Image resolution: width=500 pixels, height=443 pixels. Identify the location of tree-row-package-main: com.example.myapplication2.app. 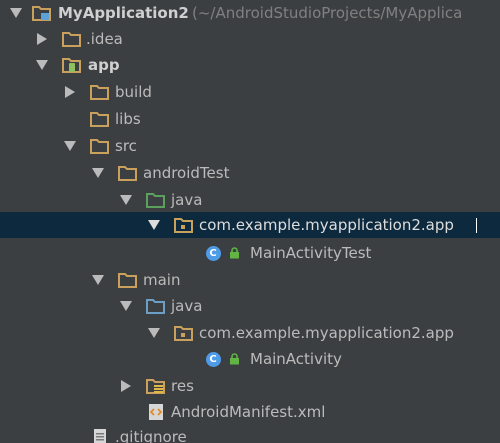
(250, 333).